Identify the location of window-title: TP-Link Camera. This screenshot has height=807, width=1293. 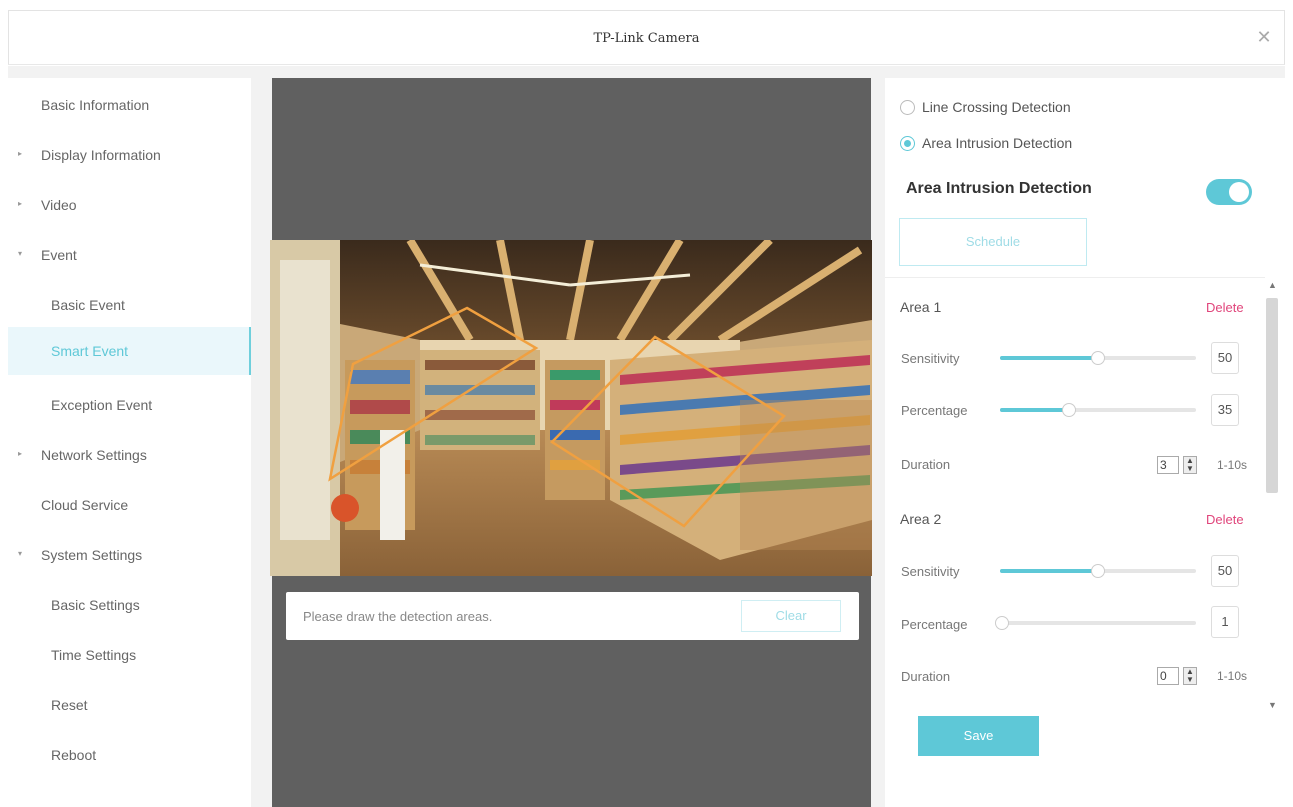
(646, 38).